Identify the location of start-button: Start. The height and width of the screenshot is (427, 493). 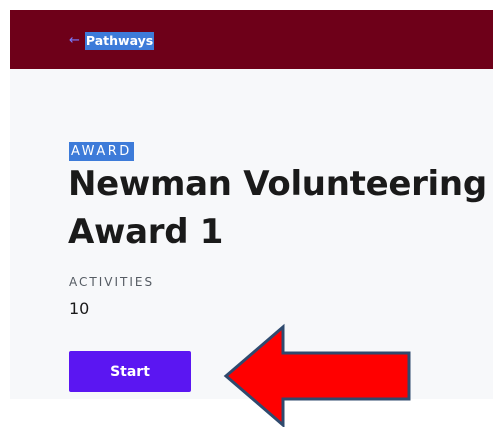
(130, 371).